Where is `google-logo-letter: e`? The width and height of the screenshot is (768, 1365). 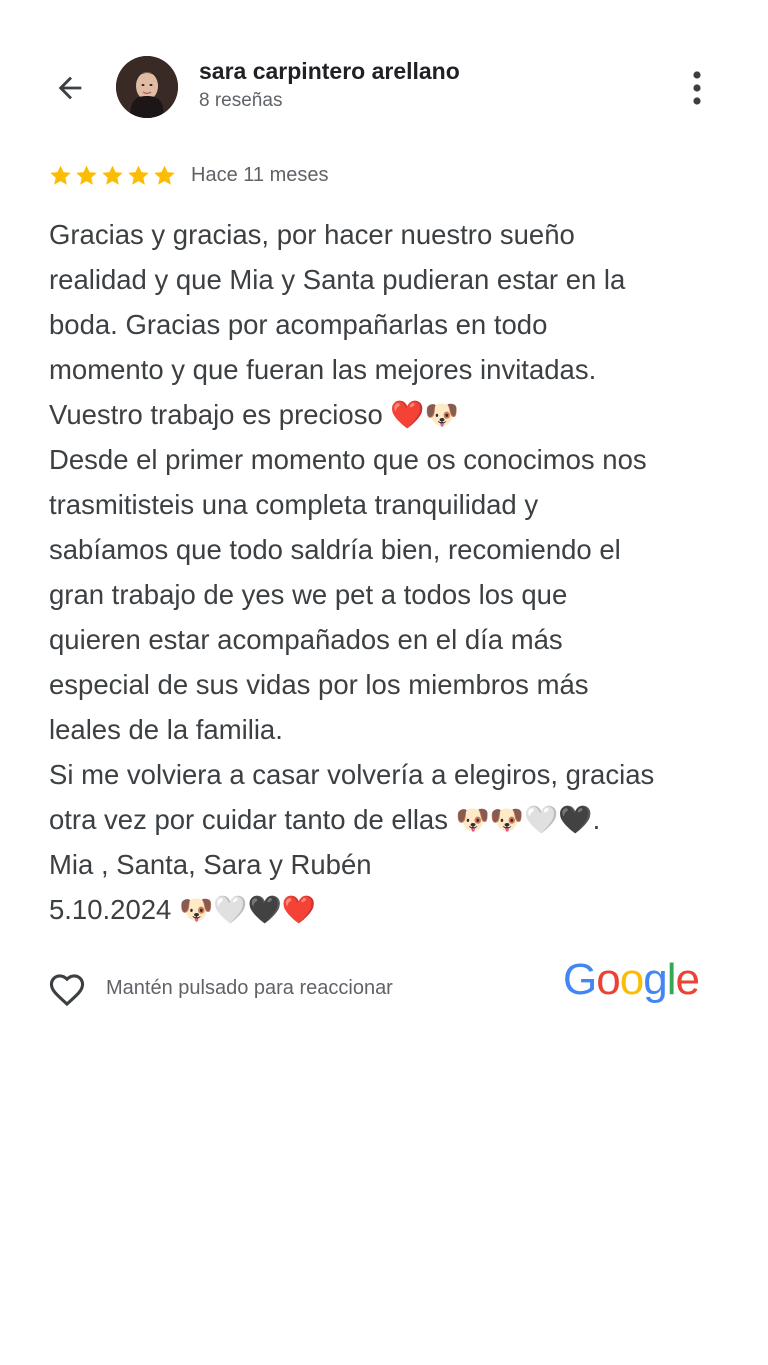
google-logo-letter: e is located at coordinates (687, 979).